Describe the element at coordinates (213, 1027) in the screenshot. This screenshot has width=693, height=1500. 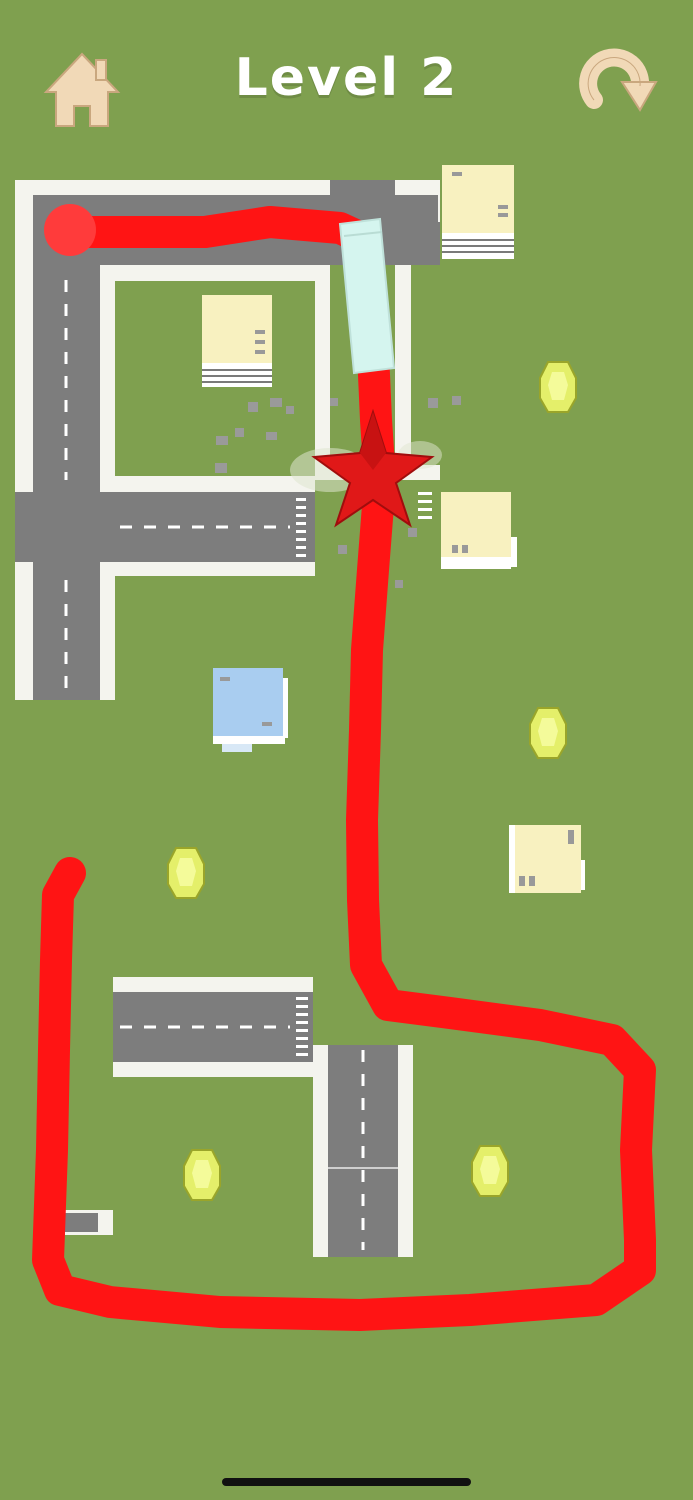
I see `road-bottom-left` at that location.